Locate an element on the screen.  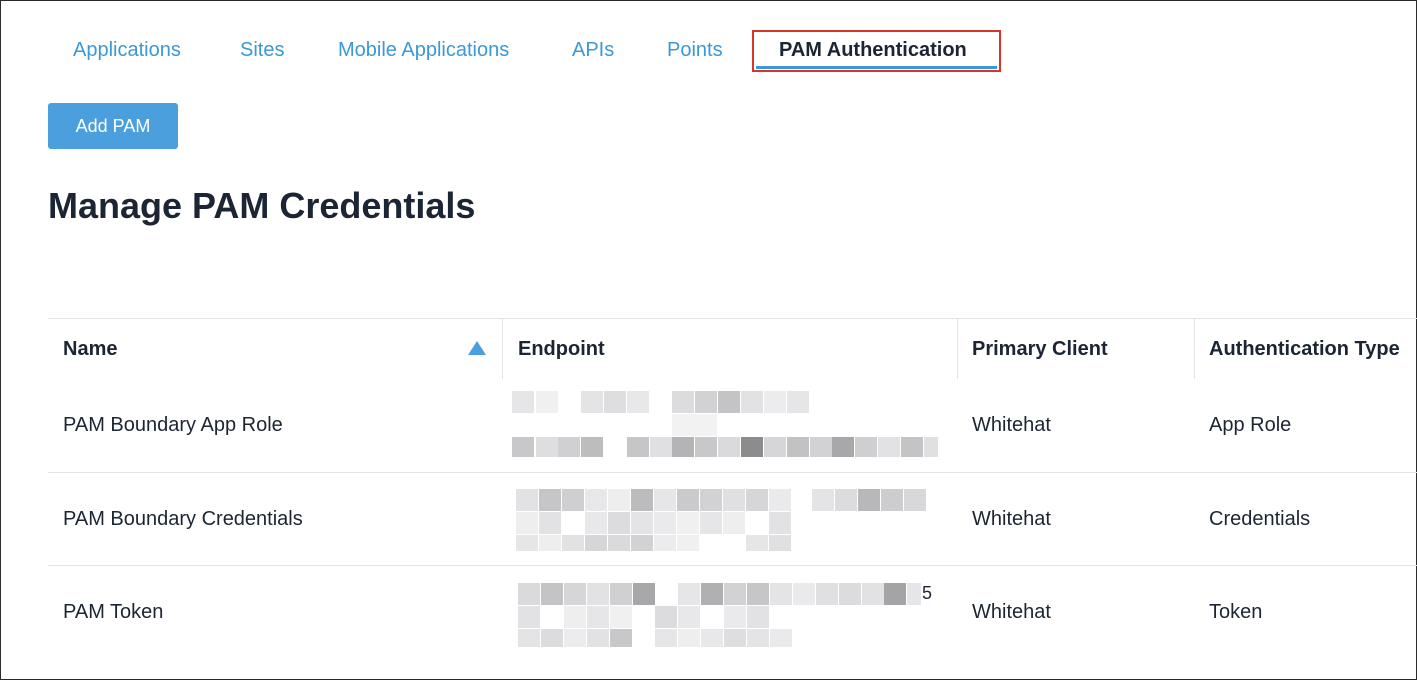
column-header-authentication-type: Authentication Type is located at coordinates (1305, 349).